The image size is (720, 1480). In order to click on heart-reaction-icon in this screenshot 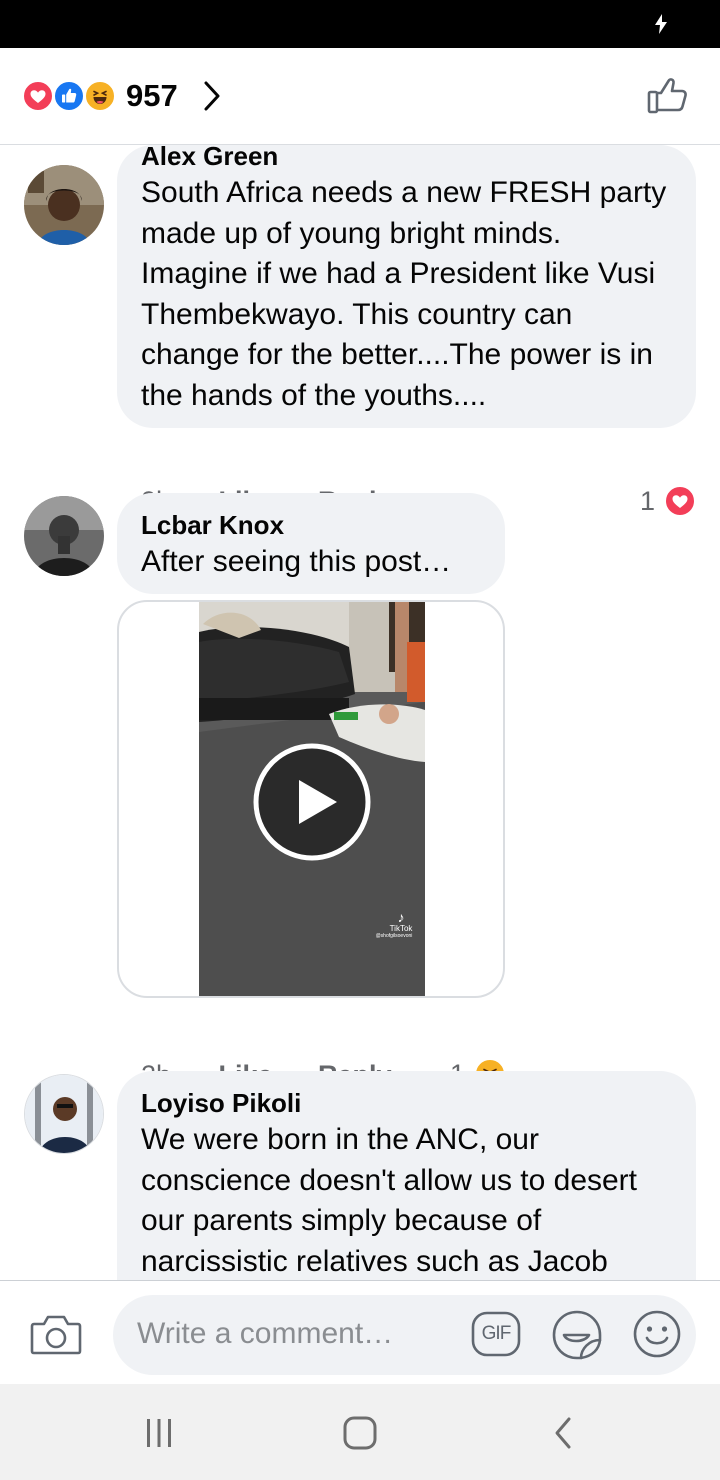, I will do `click(38, 96)`.